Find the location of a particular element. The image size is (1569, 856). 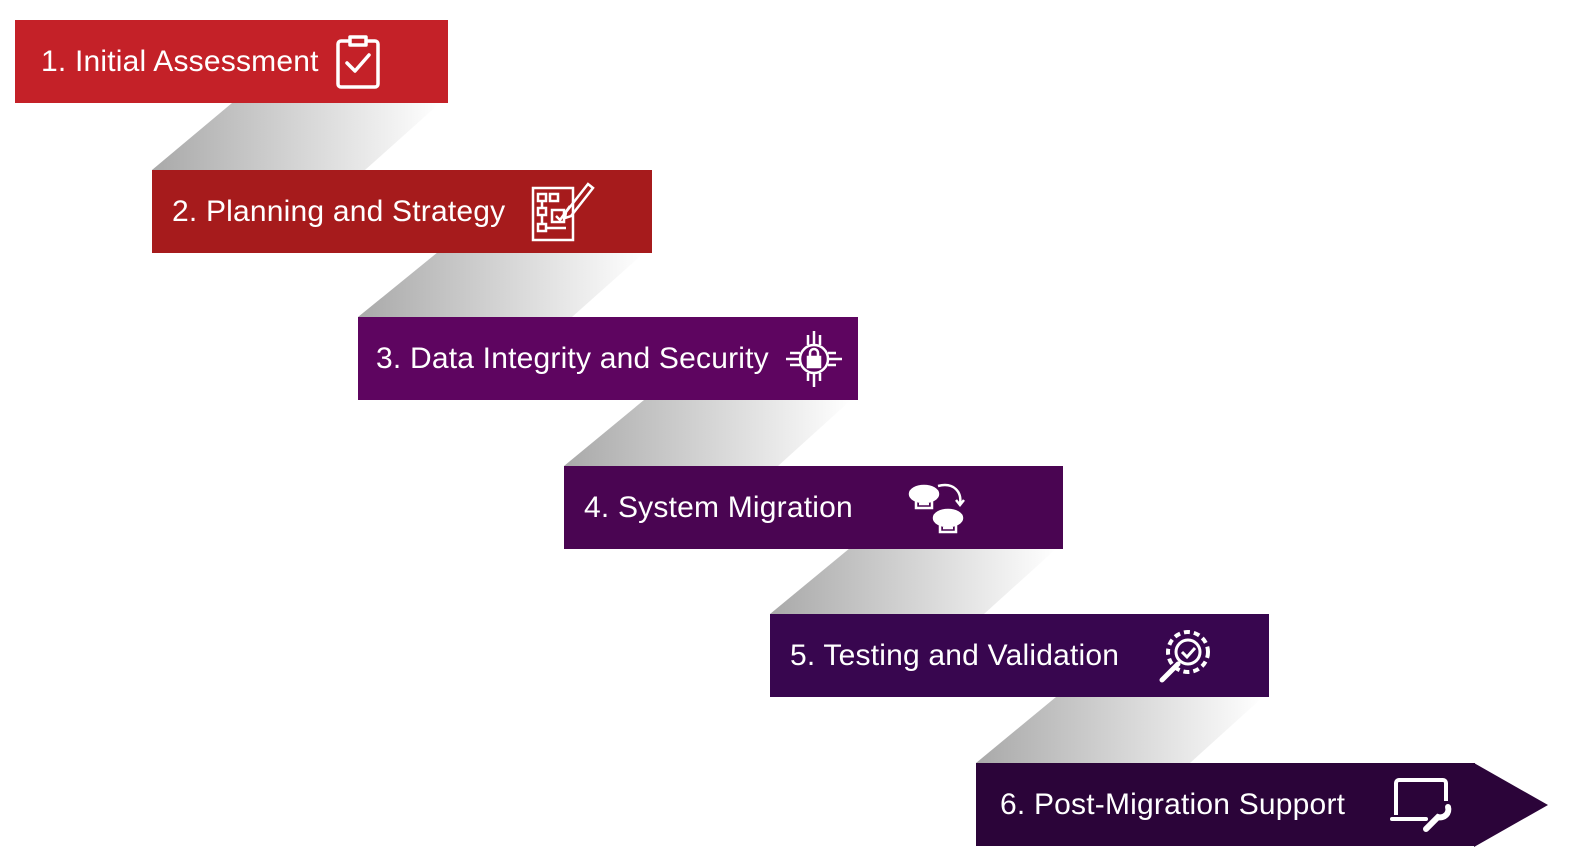

step-3-data-integrity-security: 3. Data Integrity and Security is located at coordinates (608, 358).